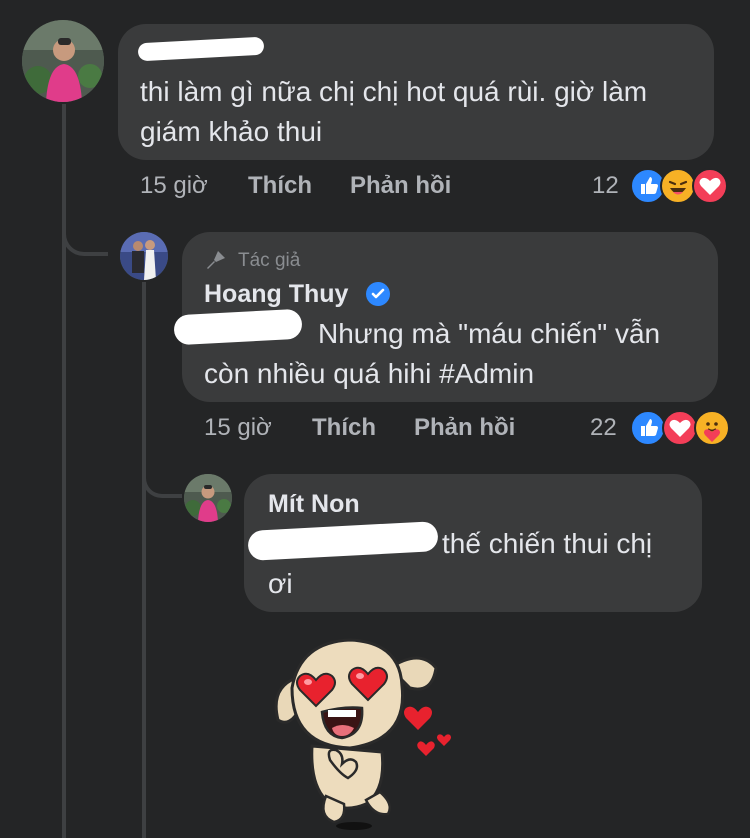  What do you see at coordinates (280, 583) in the screenshot?
I see `comment-text-line-2: ơi` at bounding box center [280, 583].